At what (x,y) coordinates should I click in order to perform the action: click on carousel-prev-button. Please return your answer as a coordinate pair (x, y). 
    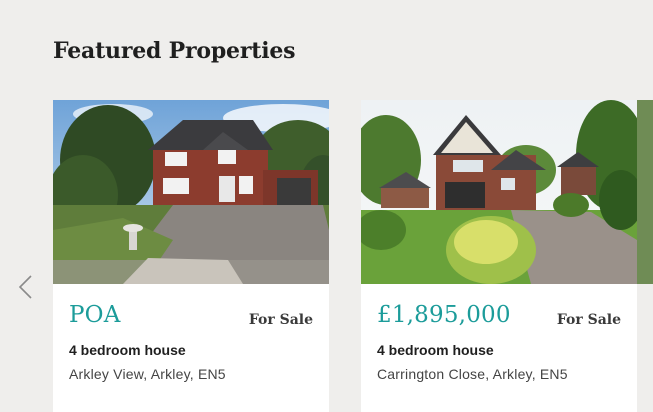
    Looking at the image, I should click on (26, 287).